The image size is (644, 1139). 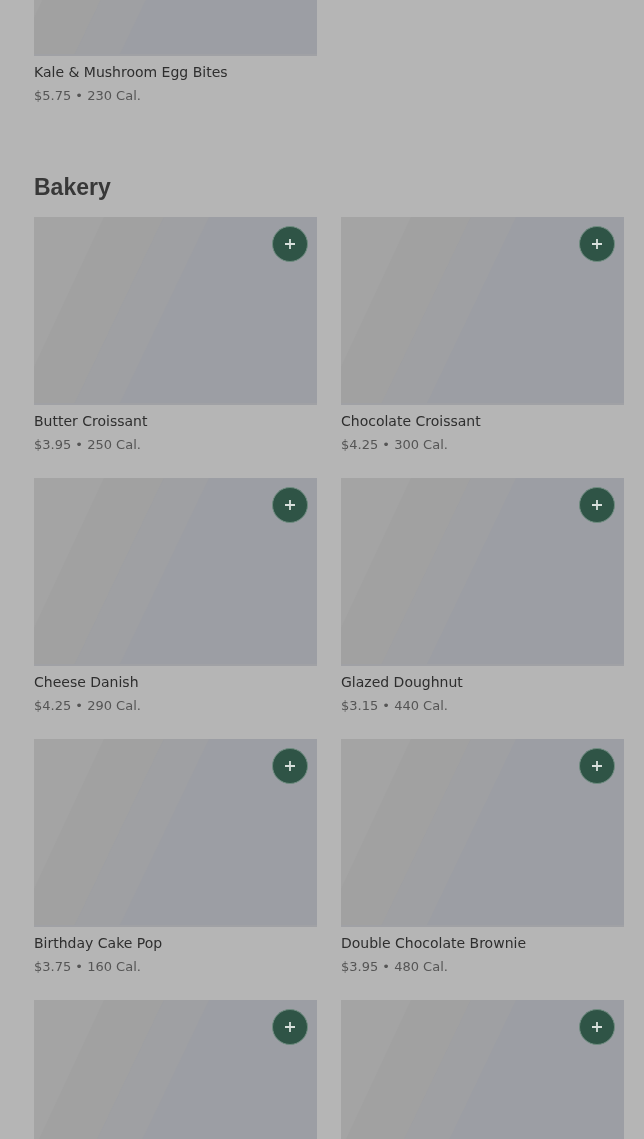 What do you see at coordinates (88, 445) in the screenshot?
I see `price-calories: $3.95 • 250 Cal.` at bounding box center [88, 445].